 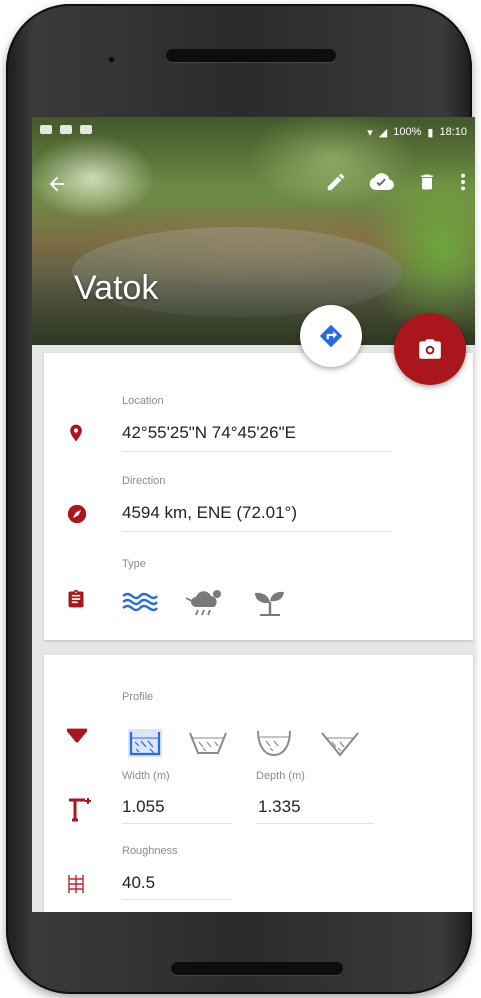 I want to click on camera-button, so click(x=430, y=349).